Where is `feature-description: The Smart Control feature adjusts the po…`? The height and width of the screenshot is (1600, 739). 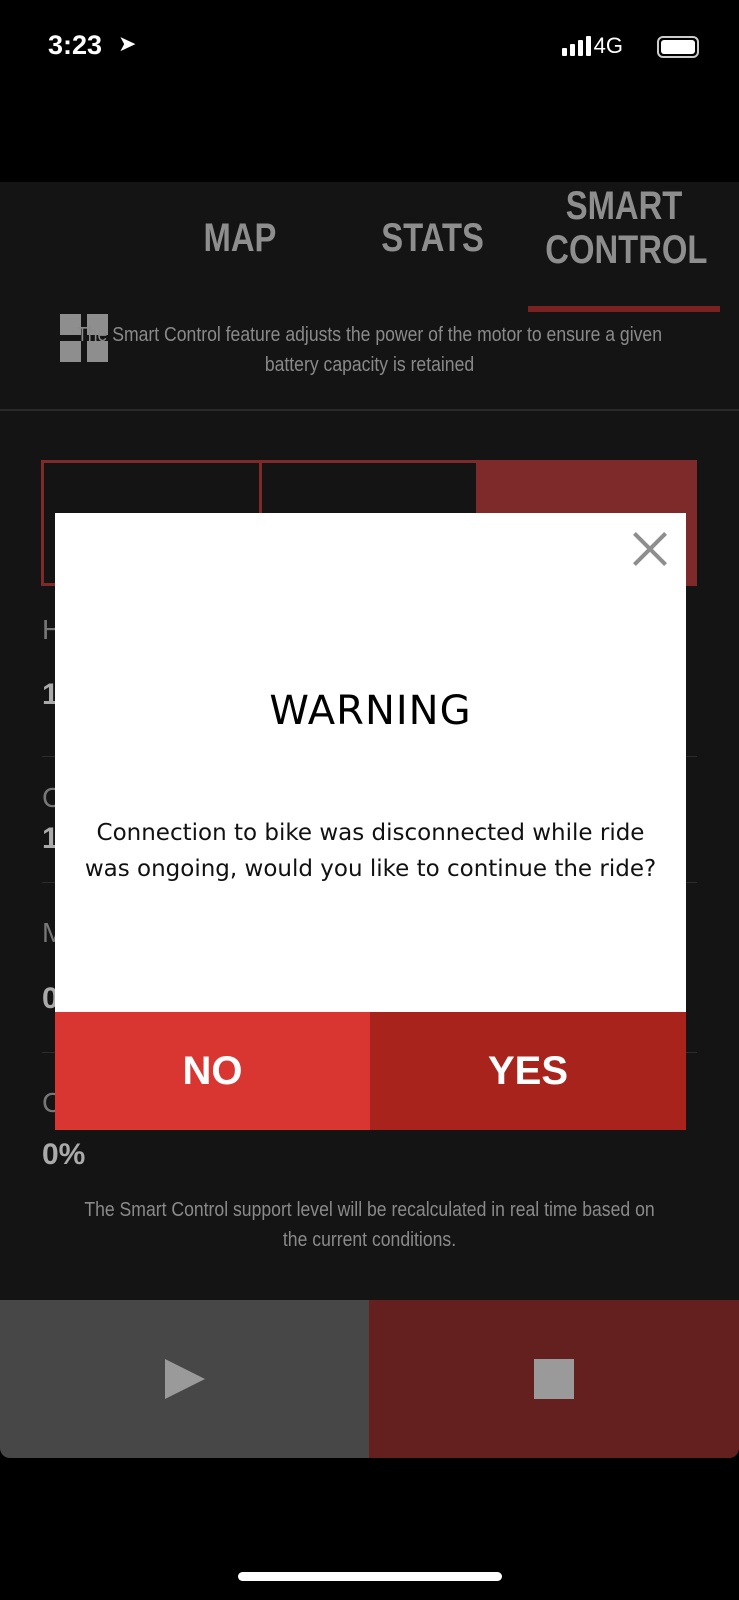 feature-description: The Smart Control feature adjusts the po… is located at coordinates (369, 350).